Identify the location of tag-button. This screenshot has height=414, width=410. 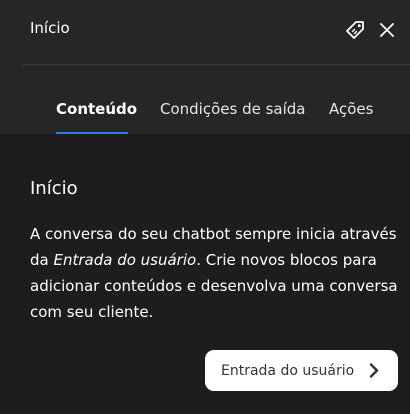
(355, 32).